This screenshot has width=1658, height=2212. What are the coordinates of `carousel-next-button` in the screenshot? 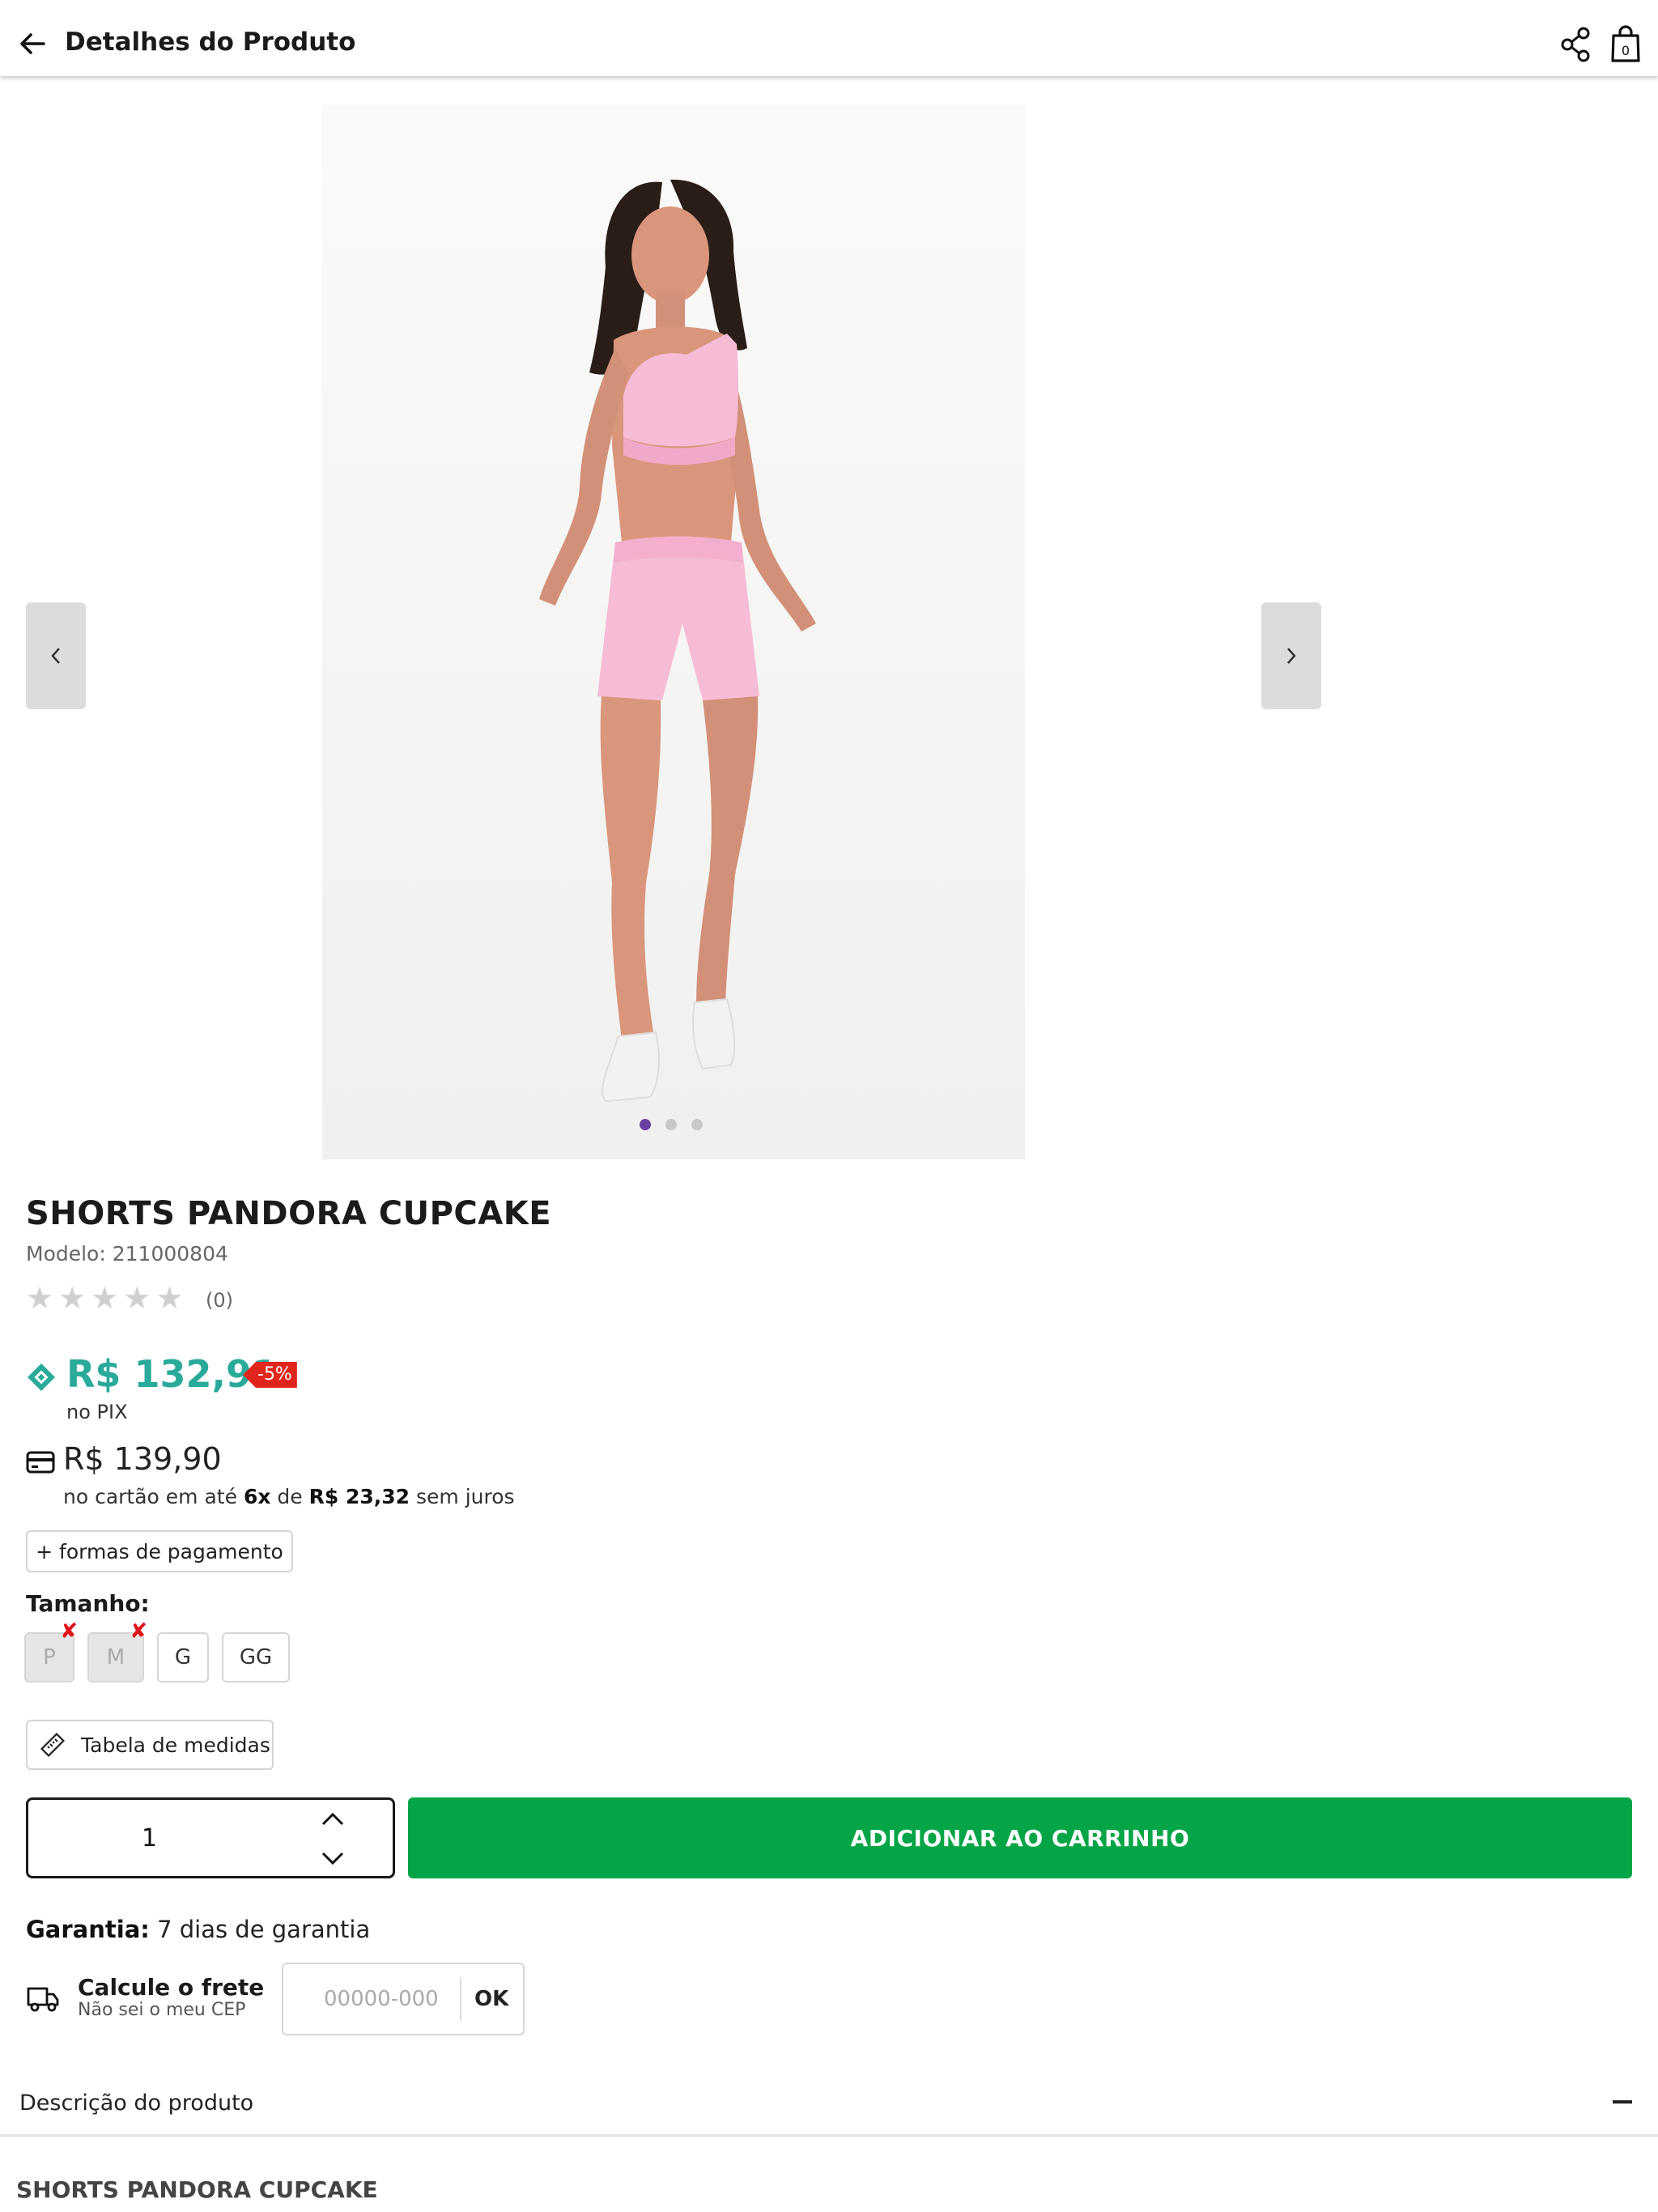 It's located at (1291, 656).